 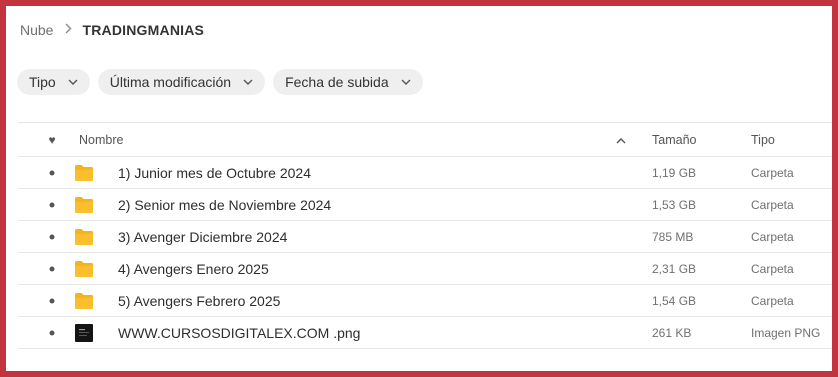 What do you see at coordinates (193, 268) in the screenshot?
I see `file-name: 4) Avengers Enero 2025` at bounding box center [193, 268].